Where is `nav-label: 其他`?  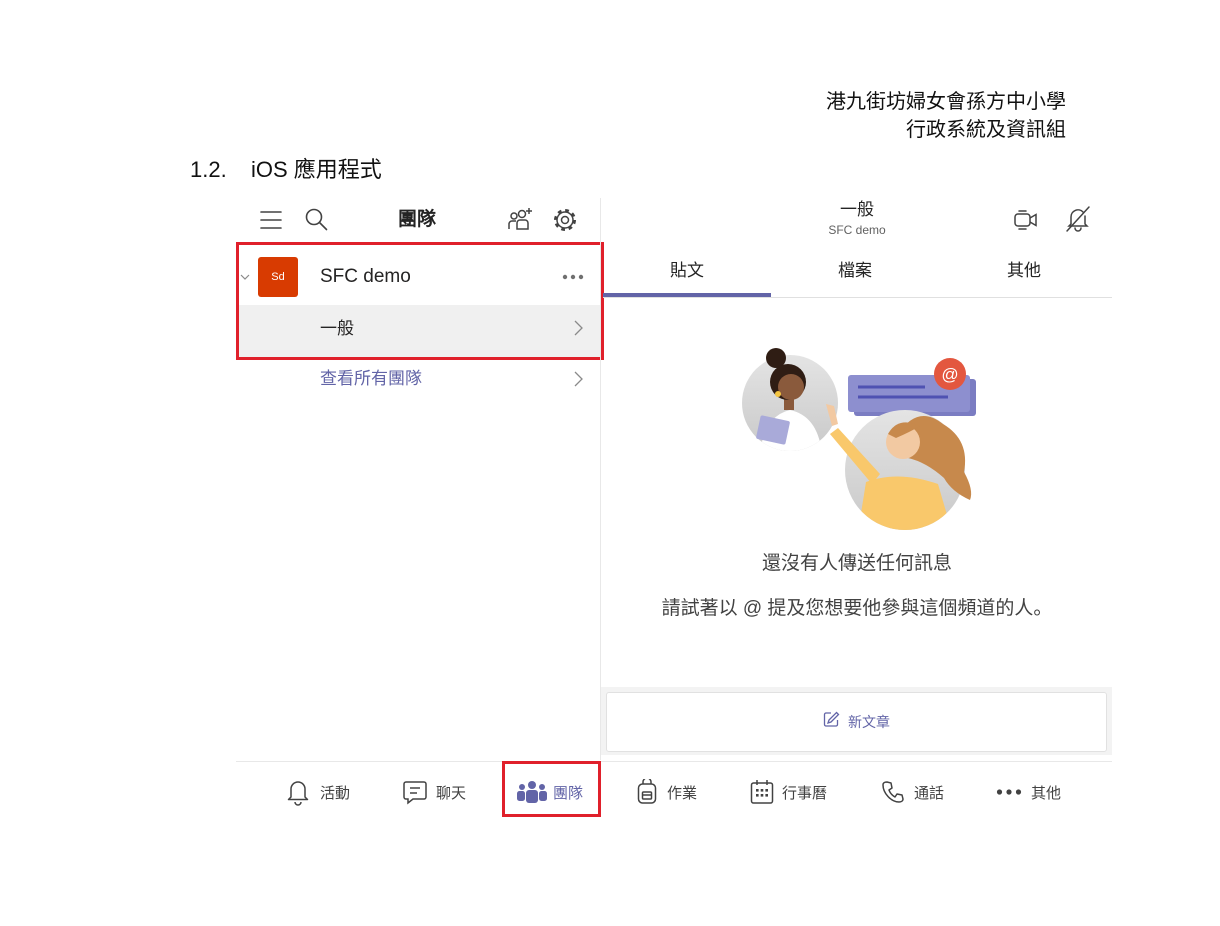
nav-label: 其他 is located at coordinates (1046, 793).